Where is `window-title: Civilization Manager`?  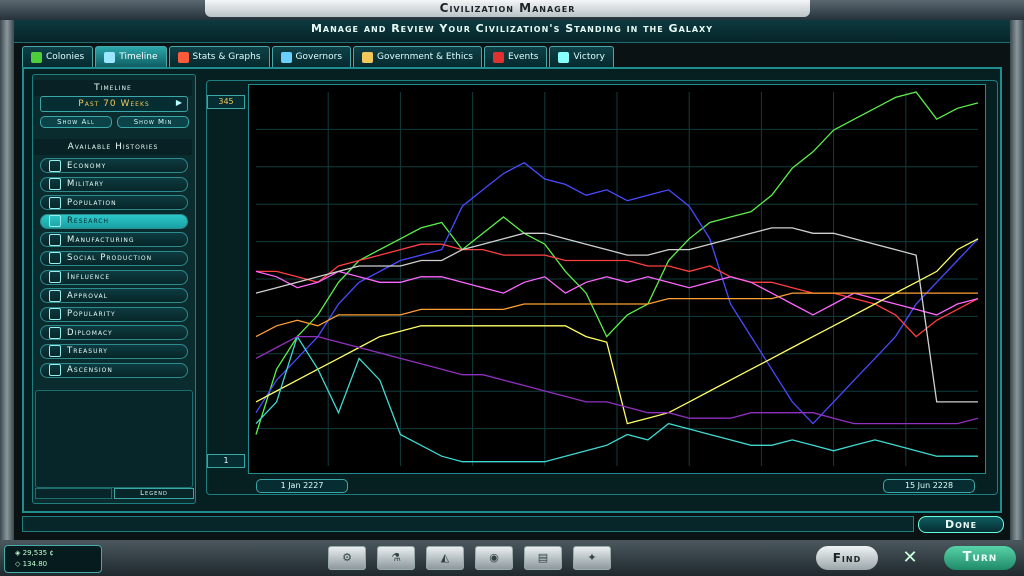 window-title: Civilization Manager is located at coordinates (507, 8).